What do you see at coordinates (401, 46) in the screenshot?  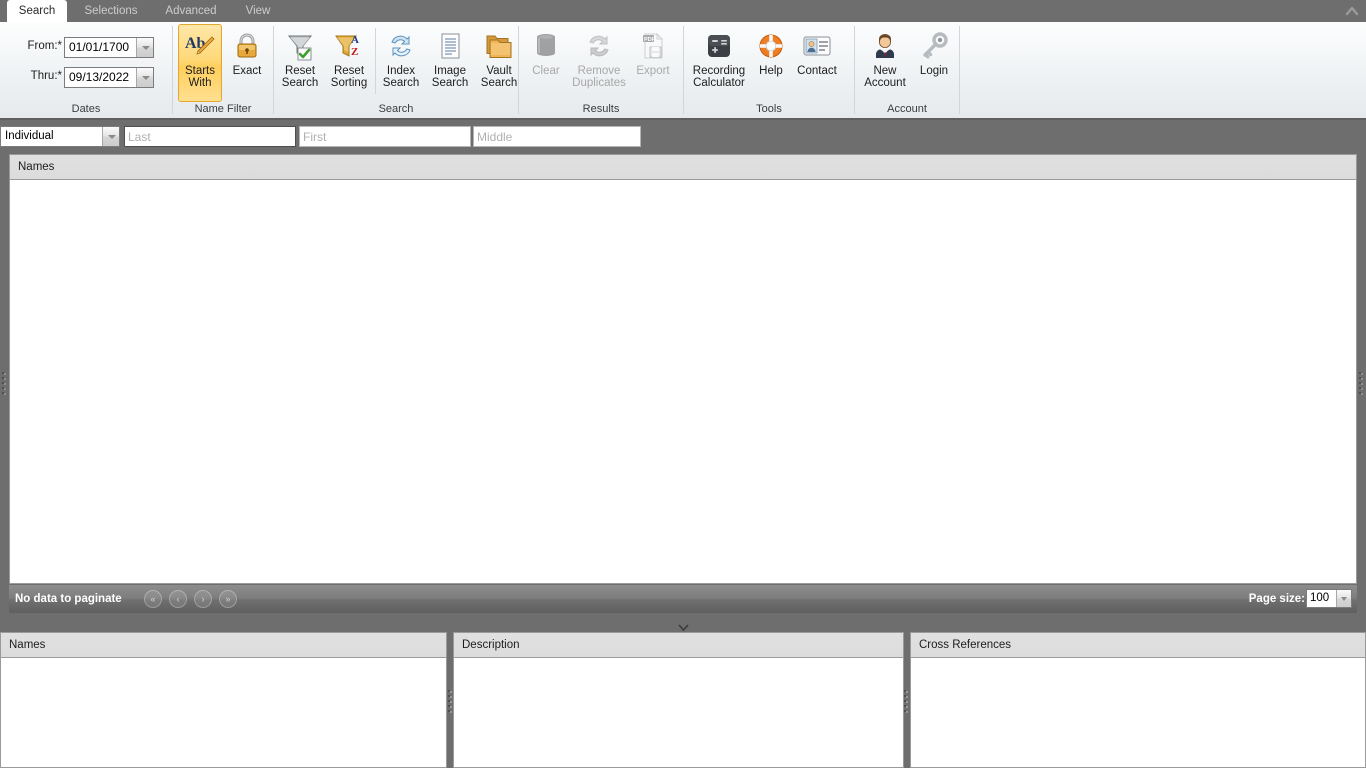 I see `refresh-arrows-icon` at bounding box center [401, 46].